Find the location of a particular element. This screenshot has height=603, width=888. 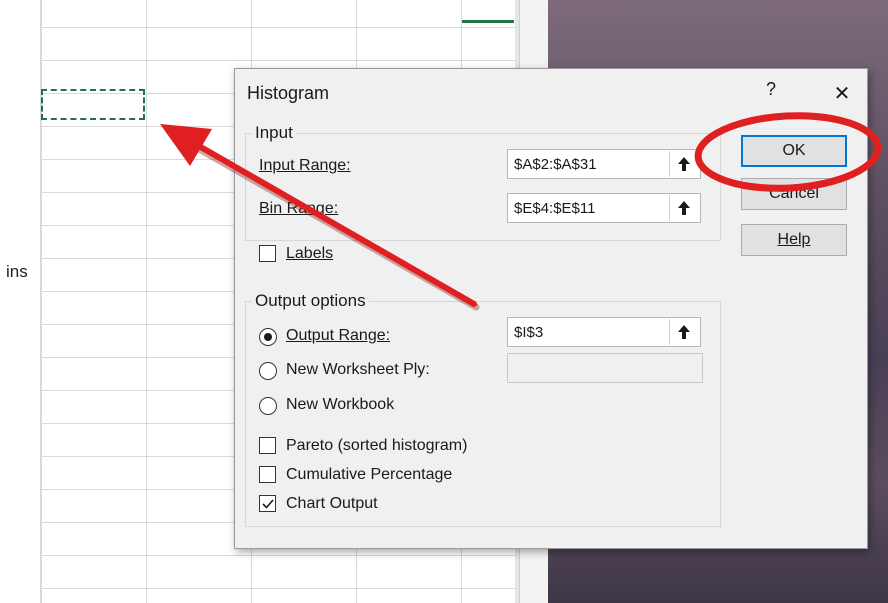

output-group-legend: Output options is located at coordinates (310, 301).